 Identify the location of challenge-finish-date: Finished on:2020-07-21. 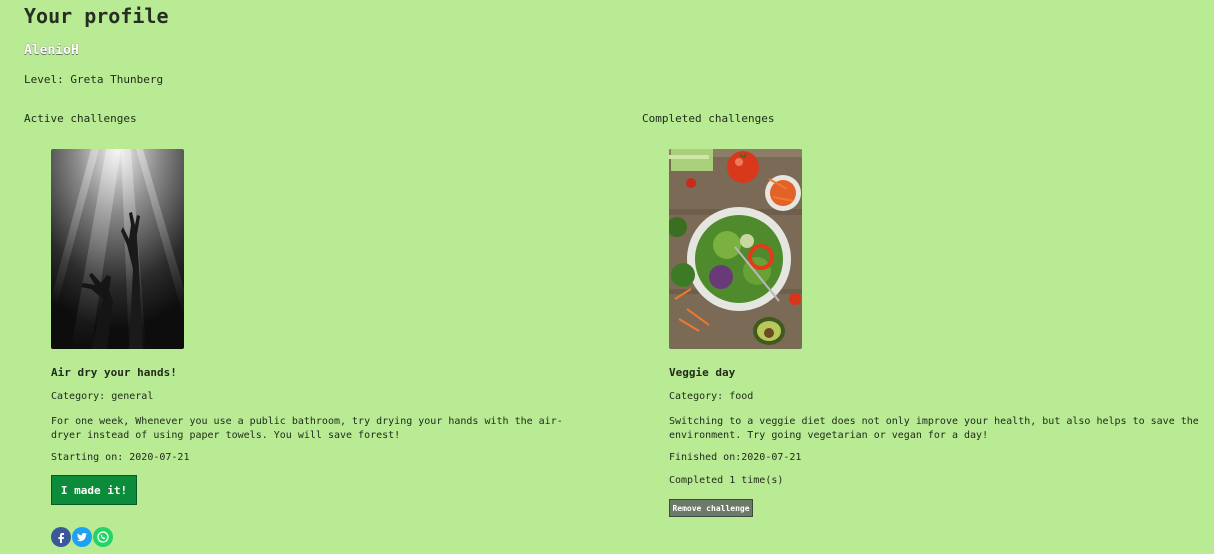
(735, 457).